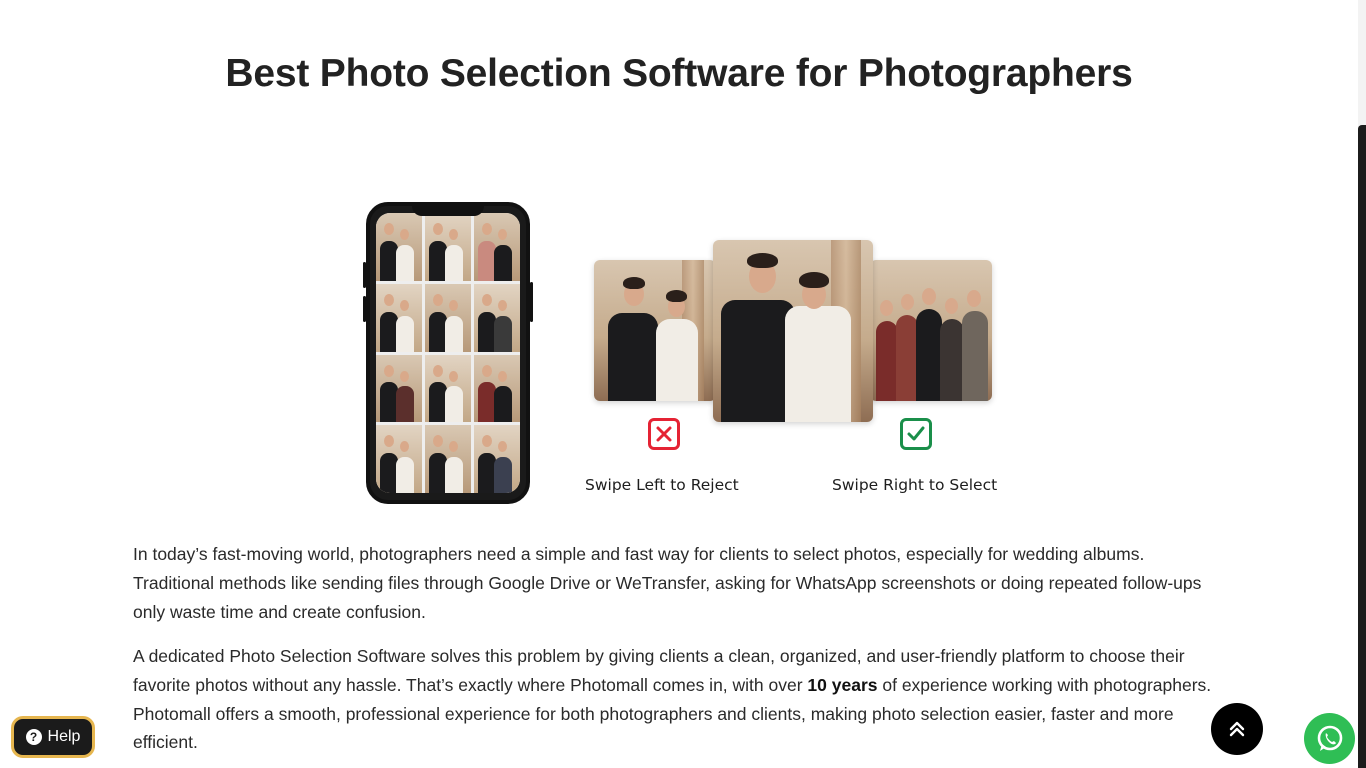  Describe the element at coordinates (842, 684) in the screenshot. I see `experience-highlight: 10 years` at that location.